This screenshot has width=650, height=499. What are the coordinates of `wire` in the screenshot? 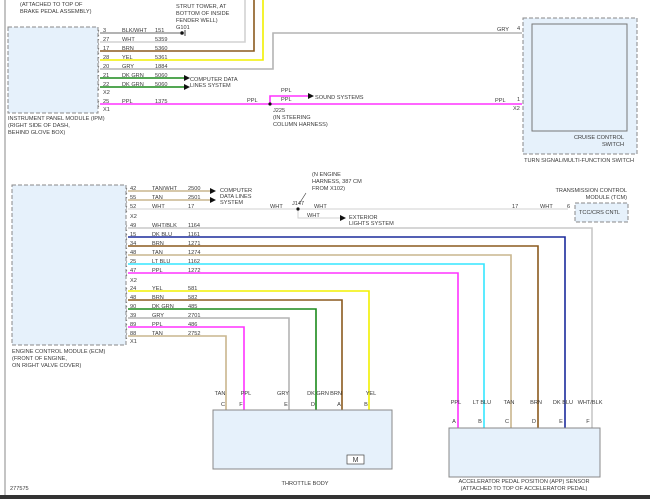 It's located at (177, 368).